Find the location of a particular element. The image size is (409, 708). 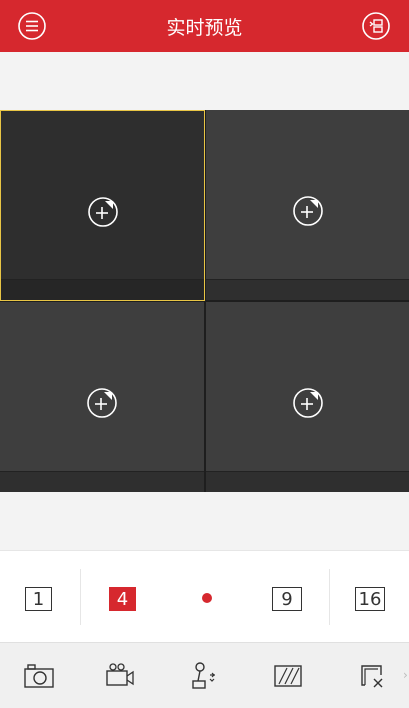

page-title: 实时预览 is located at coordinates (204, 27).